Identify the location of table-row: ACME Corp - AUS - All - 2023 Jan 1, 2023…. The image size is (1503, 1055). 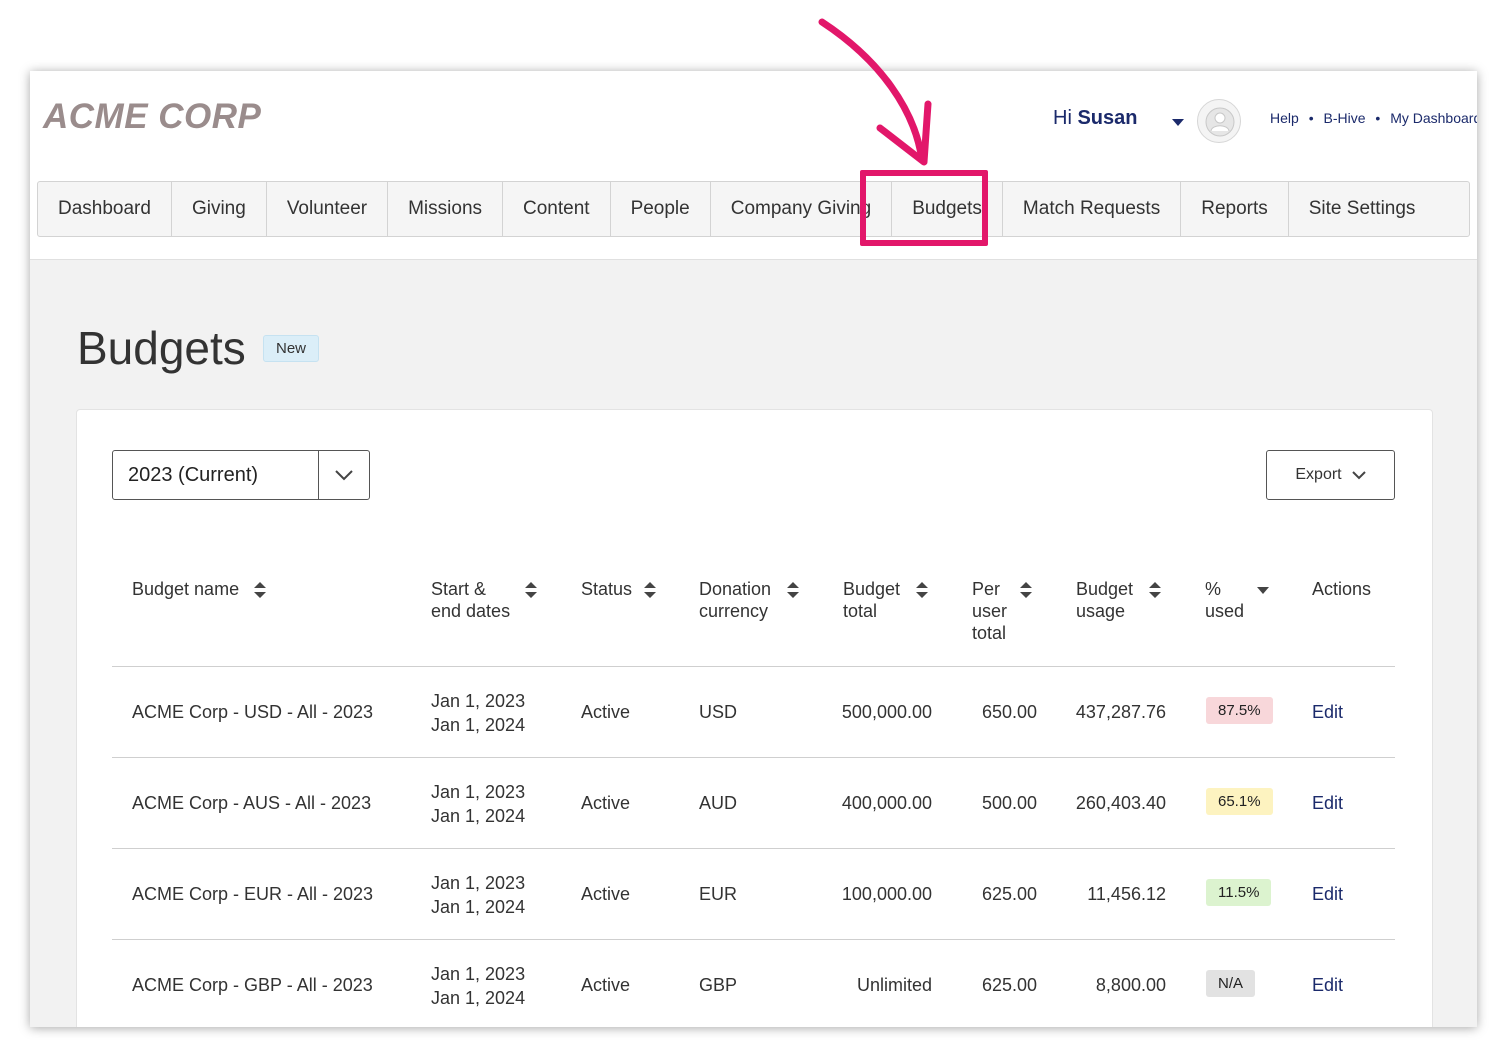
(753, 803).